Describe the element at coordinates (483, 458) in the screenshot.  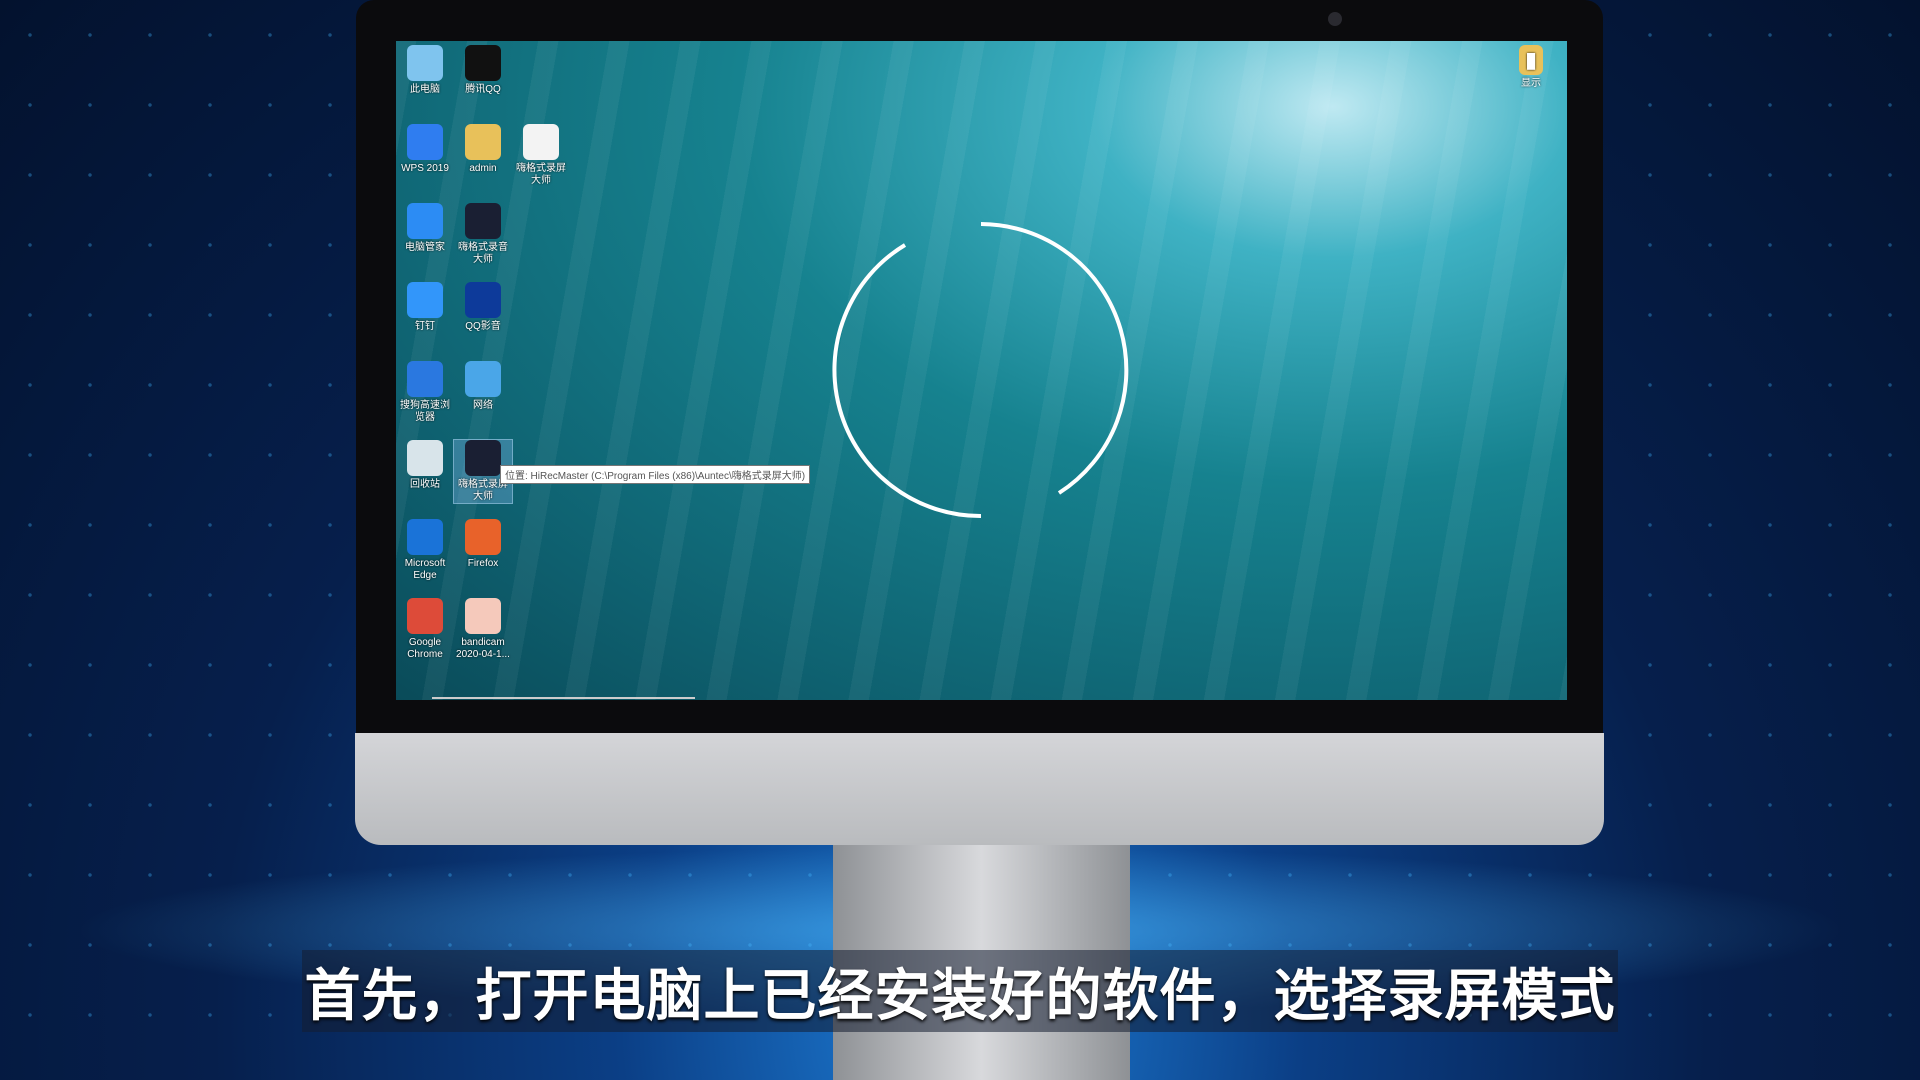
I see `screen-recorder-icon` at that location.